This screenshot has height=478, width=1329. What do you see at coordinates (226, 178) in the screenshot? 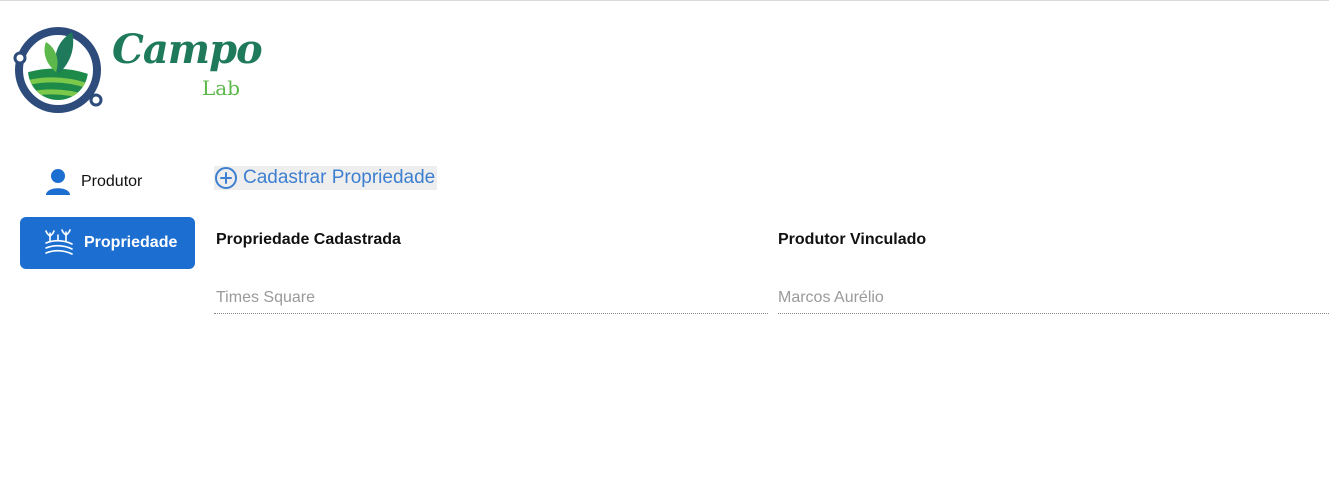
I see `plus-circle-icon` at bounding box center [226, 178].